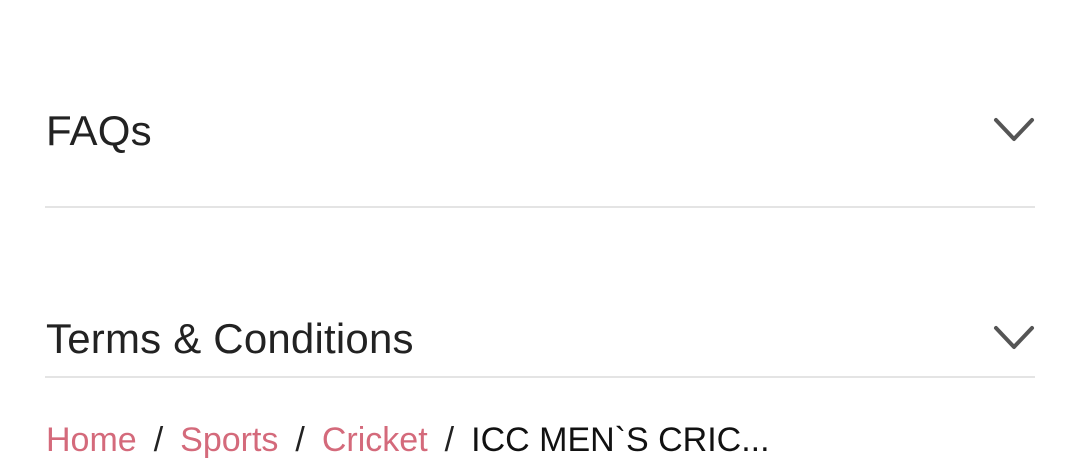 The width and height of the screenshot is (1080, 470). What do you see at coordinates (99, 130) in the screenshot?
I see `faqs-label: FAQs` at bounding box center [99, 130].